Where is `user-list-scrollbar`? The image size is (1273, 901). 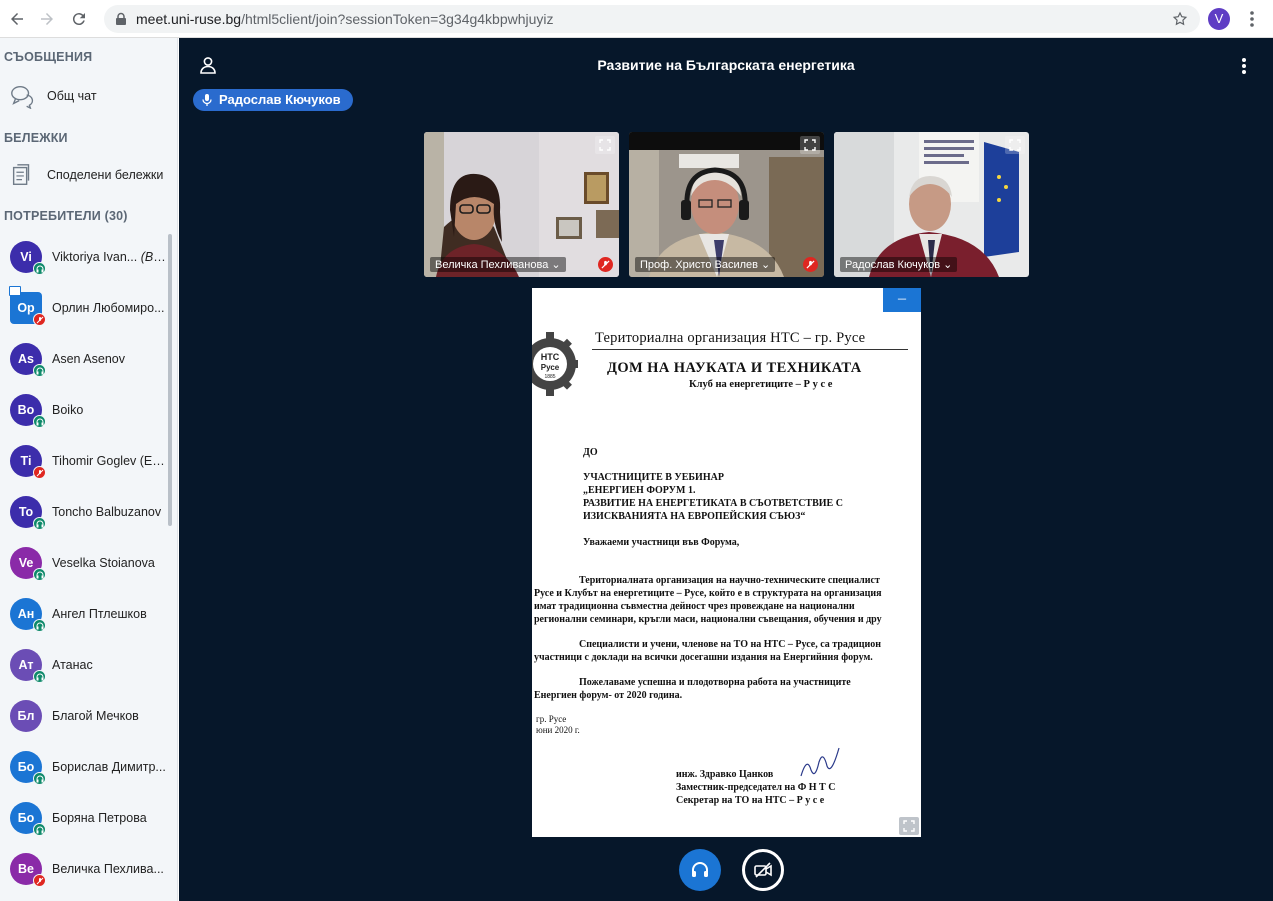 user-list-scrollbar is located at coordinates (170, 380).